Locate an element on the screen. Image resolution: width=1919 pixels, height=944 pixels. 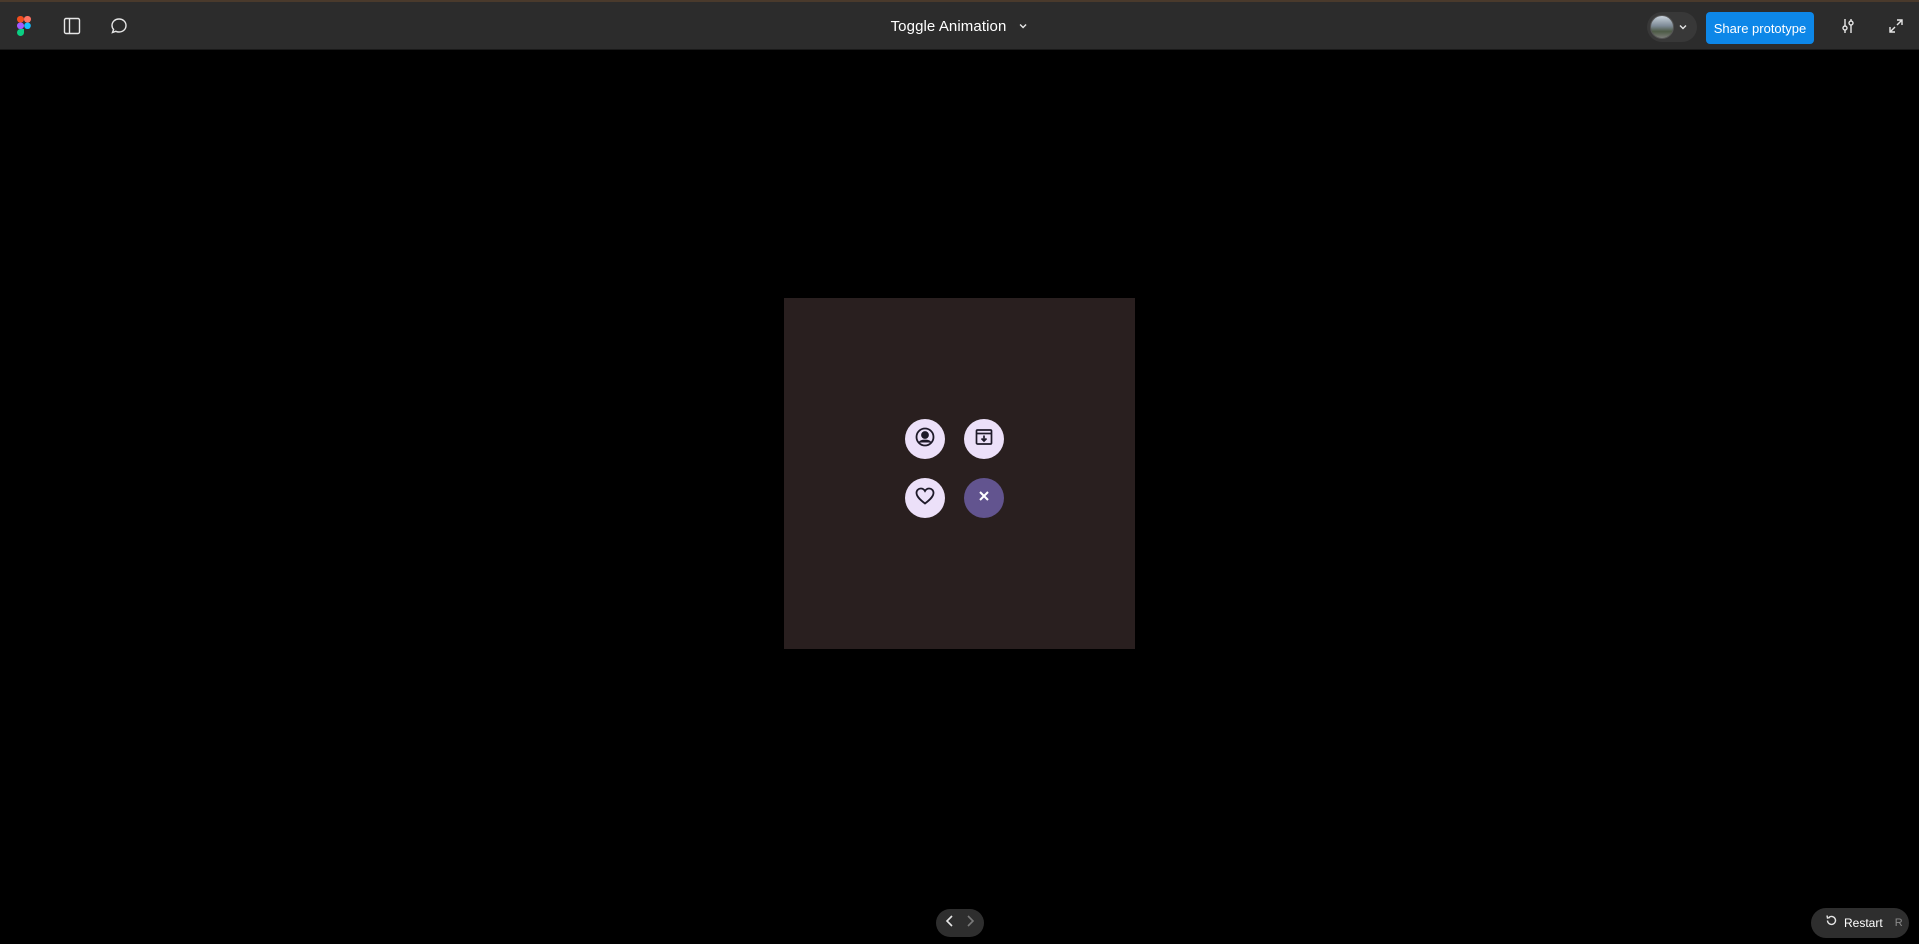
profile-button is located at coordinates (925, 439).